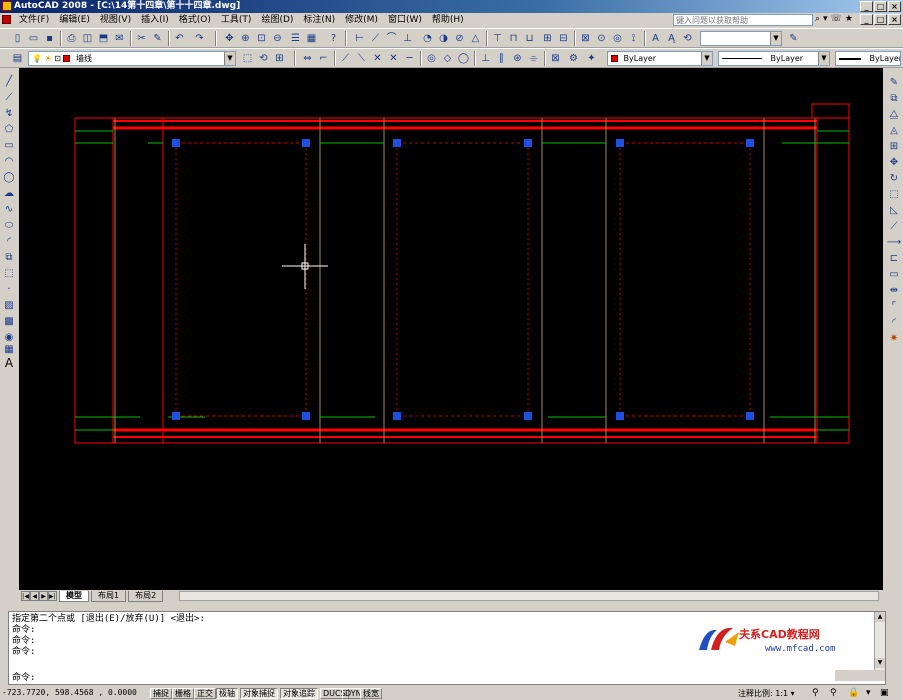  I want to click on tab-model: 模型, so click(74, 596).